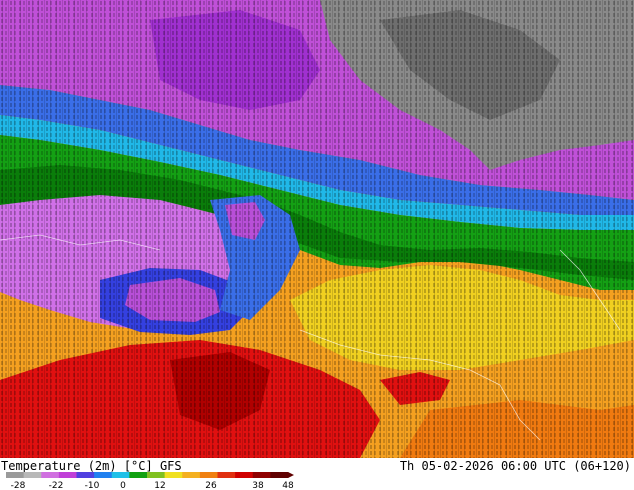  I want to click on scale-tick-label: 0, so click(123, 485).